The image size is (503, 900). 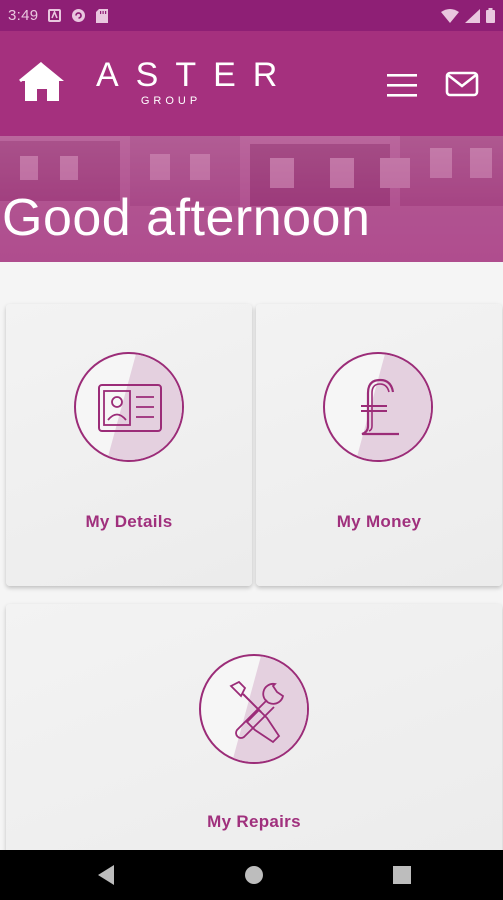 I want to click on my-details-icon-circle, so click(x=129, y=407).